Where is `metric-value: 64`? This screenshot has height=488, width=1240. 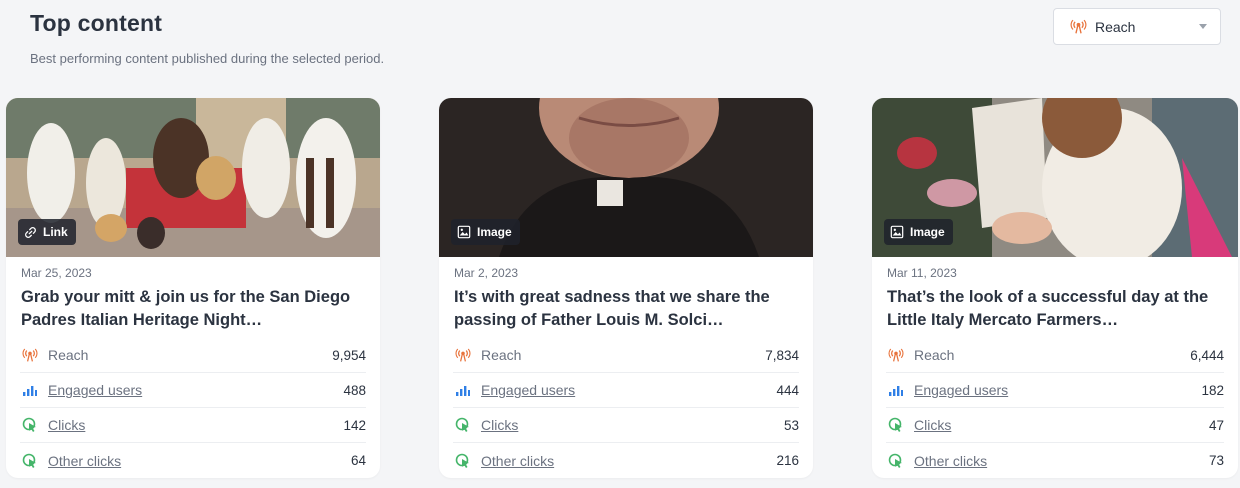
metric-value: 64 is located at coordinates (358, 460).